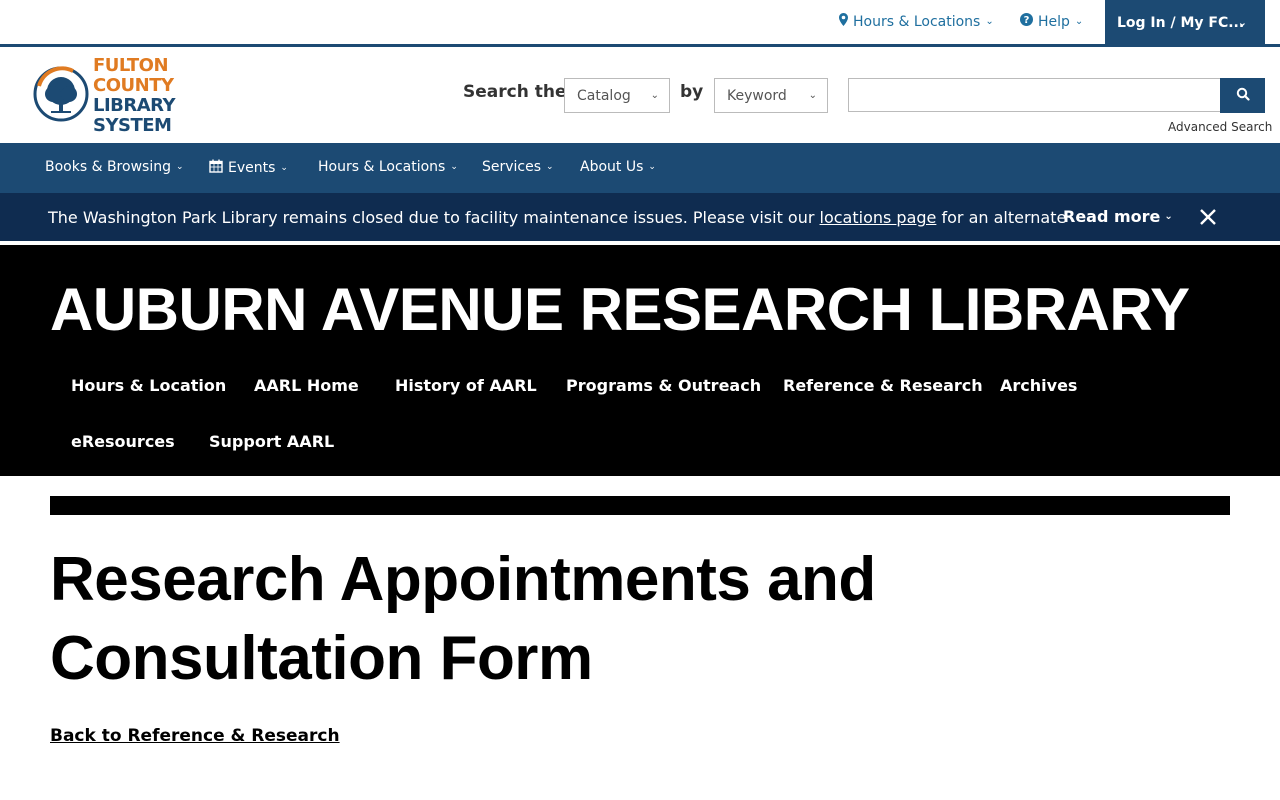 This screenshot has height=800, width=1280. Describe the element at coordinates (512, 167) in the screenshot. I see `nav-item-label: Services` at that location.